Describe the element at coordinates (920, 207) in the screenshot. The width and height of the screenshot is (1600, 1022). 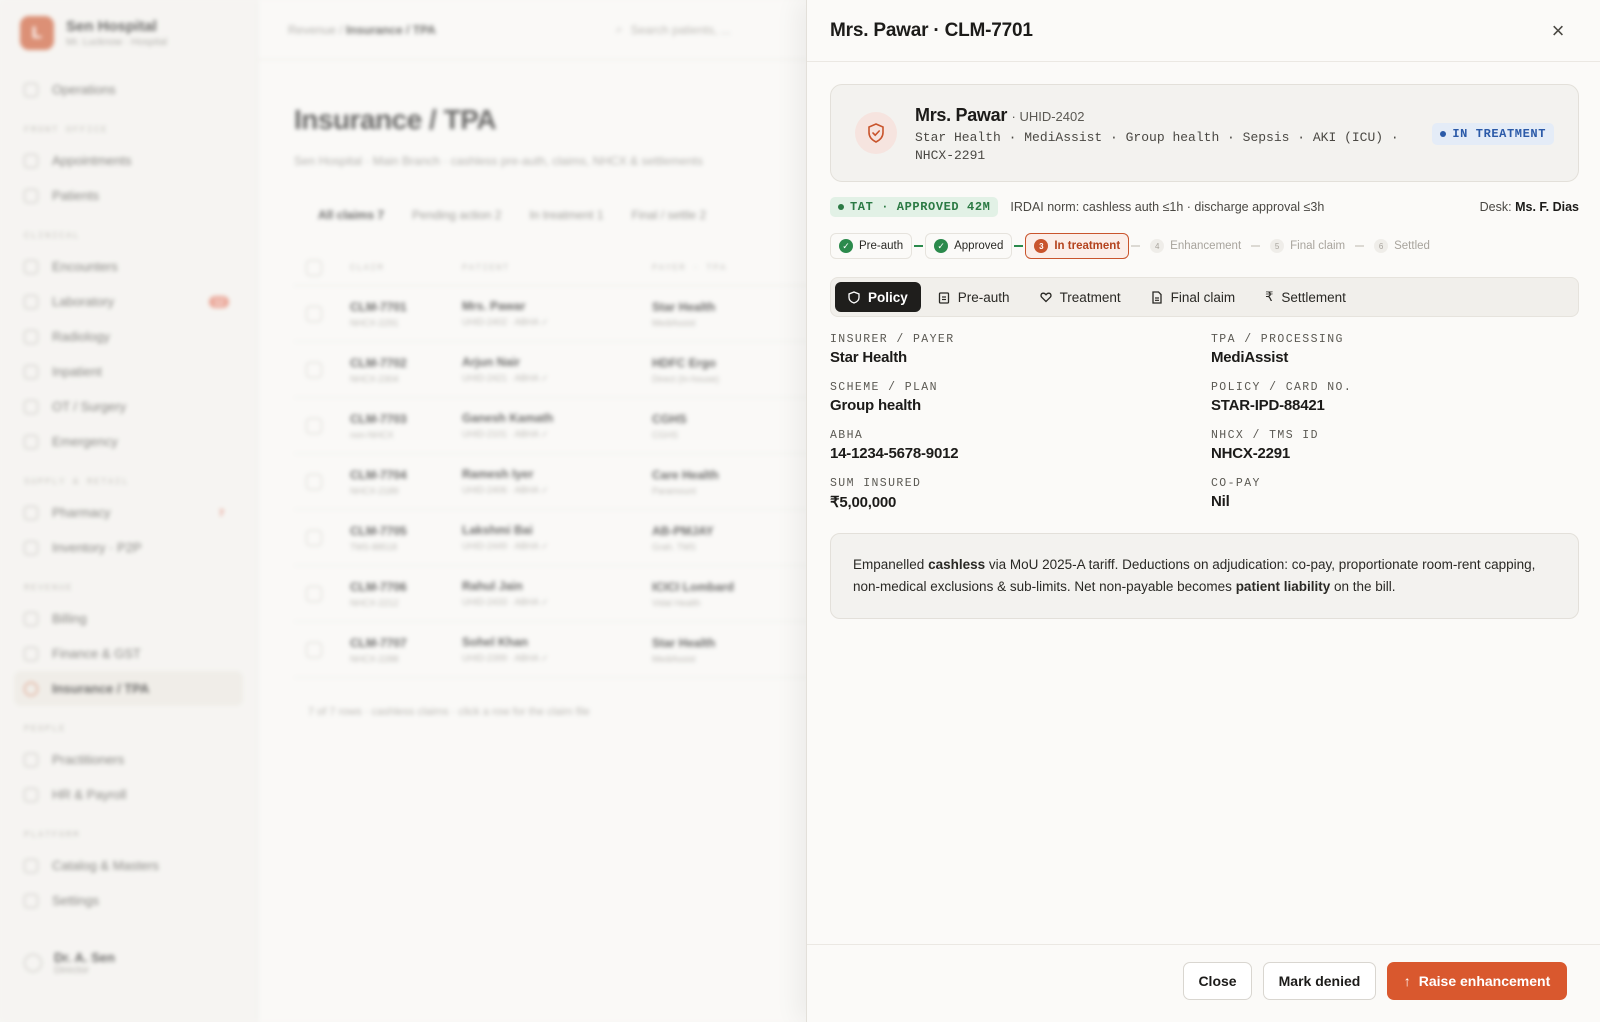
I see `tat-label: TAT · APPROVED 42M` at that location.